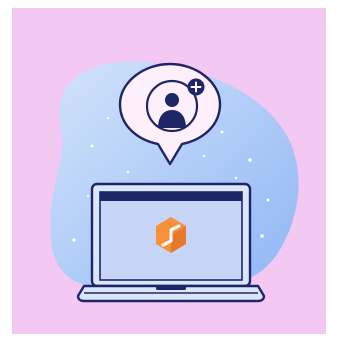 The height and width of the screenshot is (345, 338). Describe the element at coordinates (171, 288) in the screenshot. I see `laptop-hinge-notch` at that location.